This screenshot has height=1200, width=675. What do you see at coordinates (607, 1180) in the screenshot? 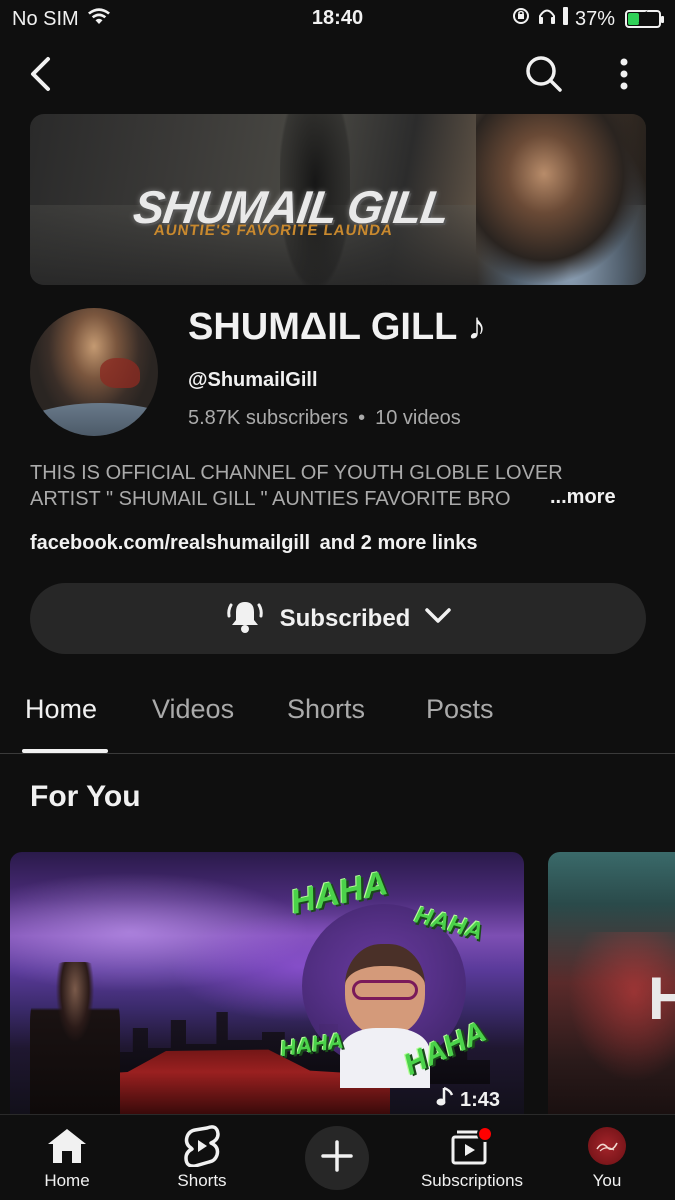
I see `nav-you-label: You` at bounding box center [607, 1180].